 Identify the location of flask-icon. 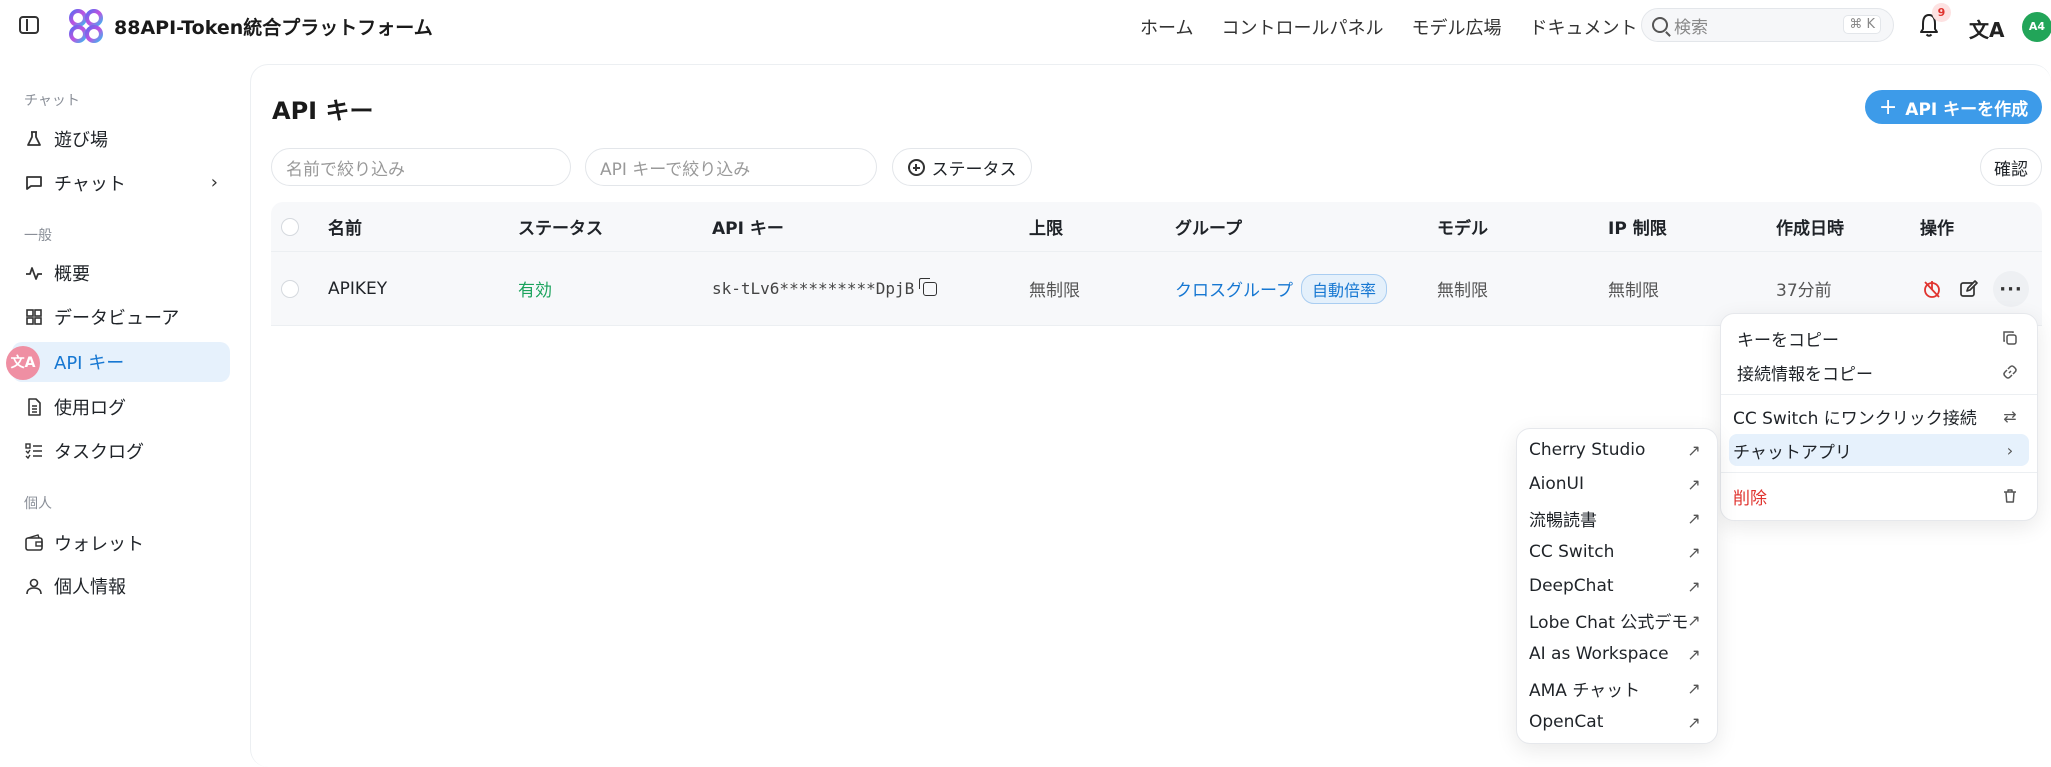
(34, 139).